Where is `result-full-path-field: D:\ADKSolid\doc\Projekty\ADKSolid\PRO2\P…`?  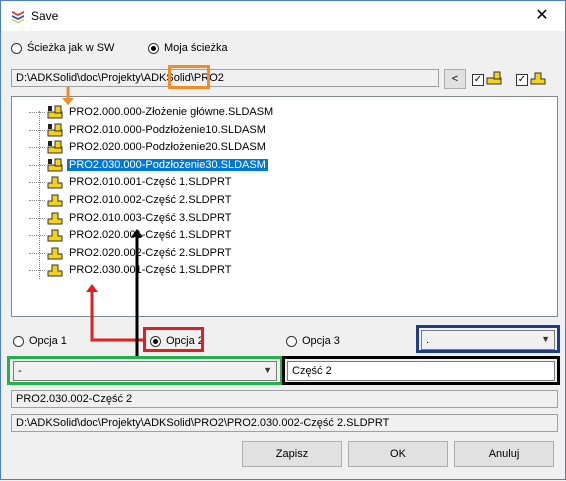 result-full-path-field: D:\ADKSolid\doc\Projekty\ADKSolid\PRO2\P… is located at coordinates (284, 423).